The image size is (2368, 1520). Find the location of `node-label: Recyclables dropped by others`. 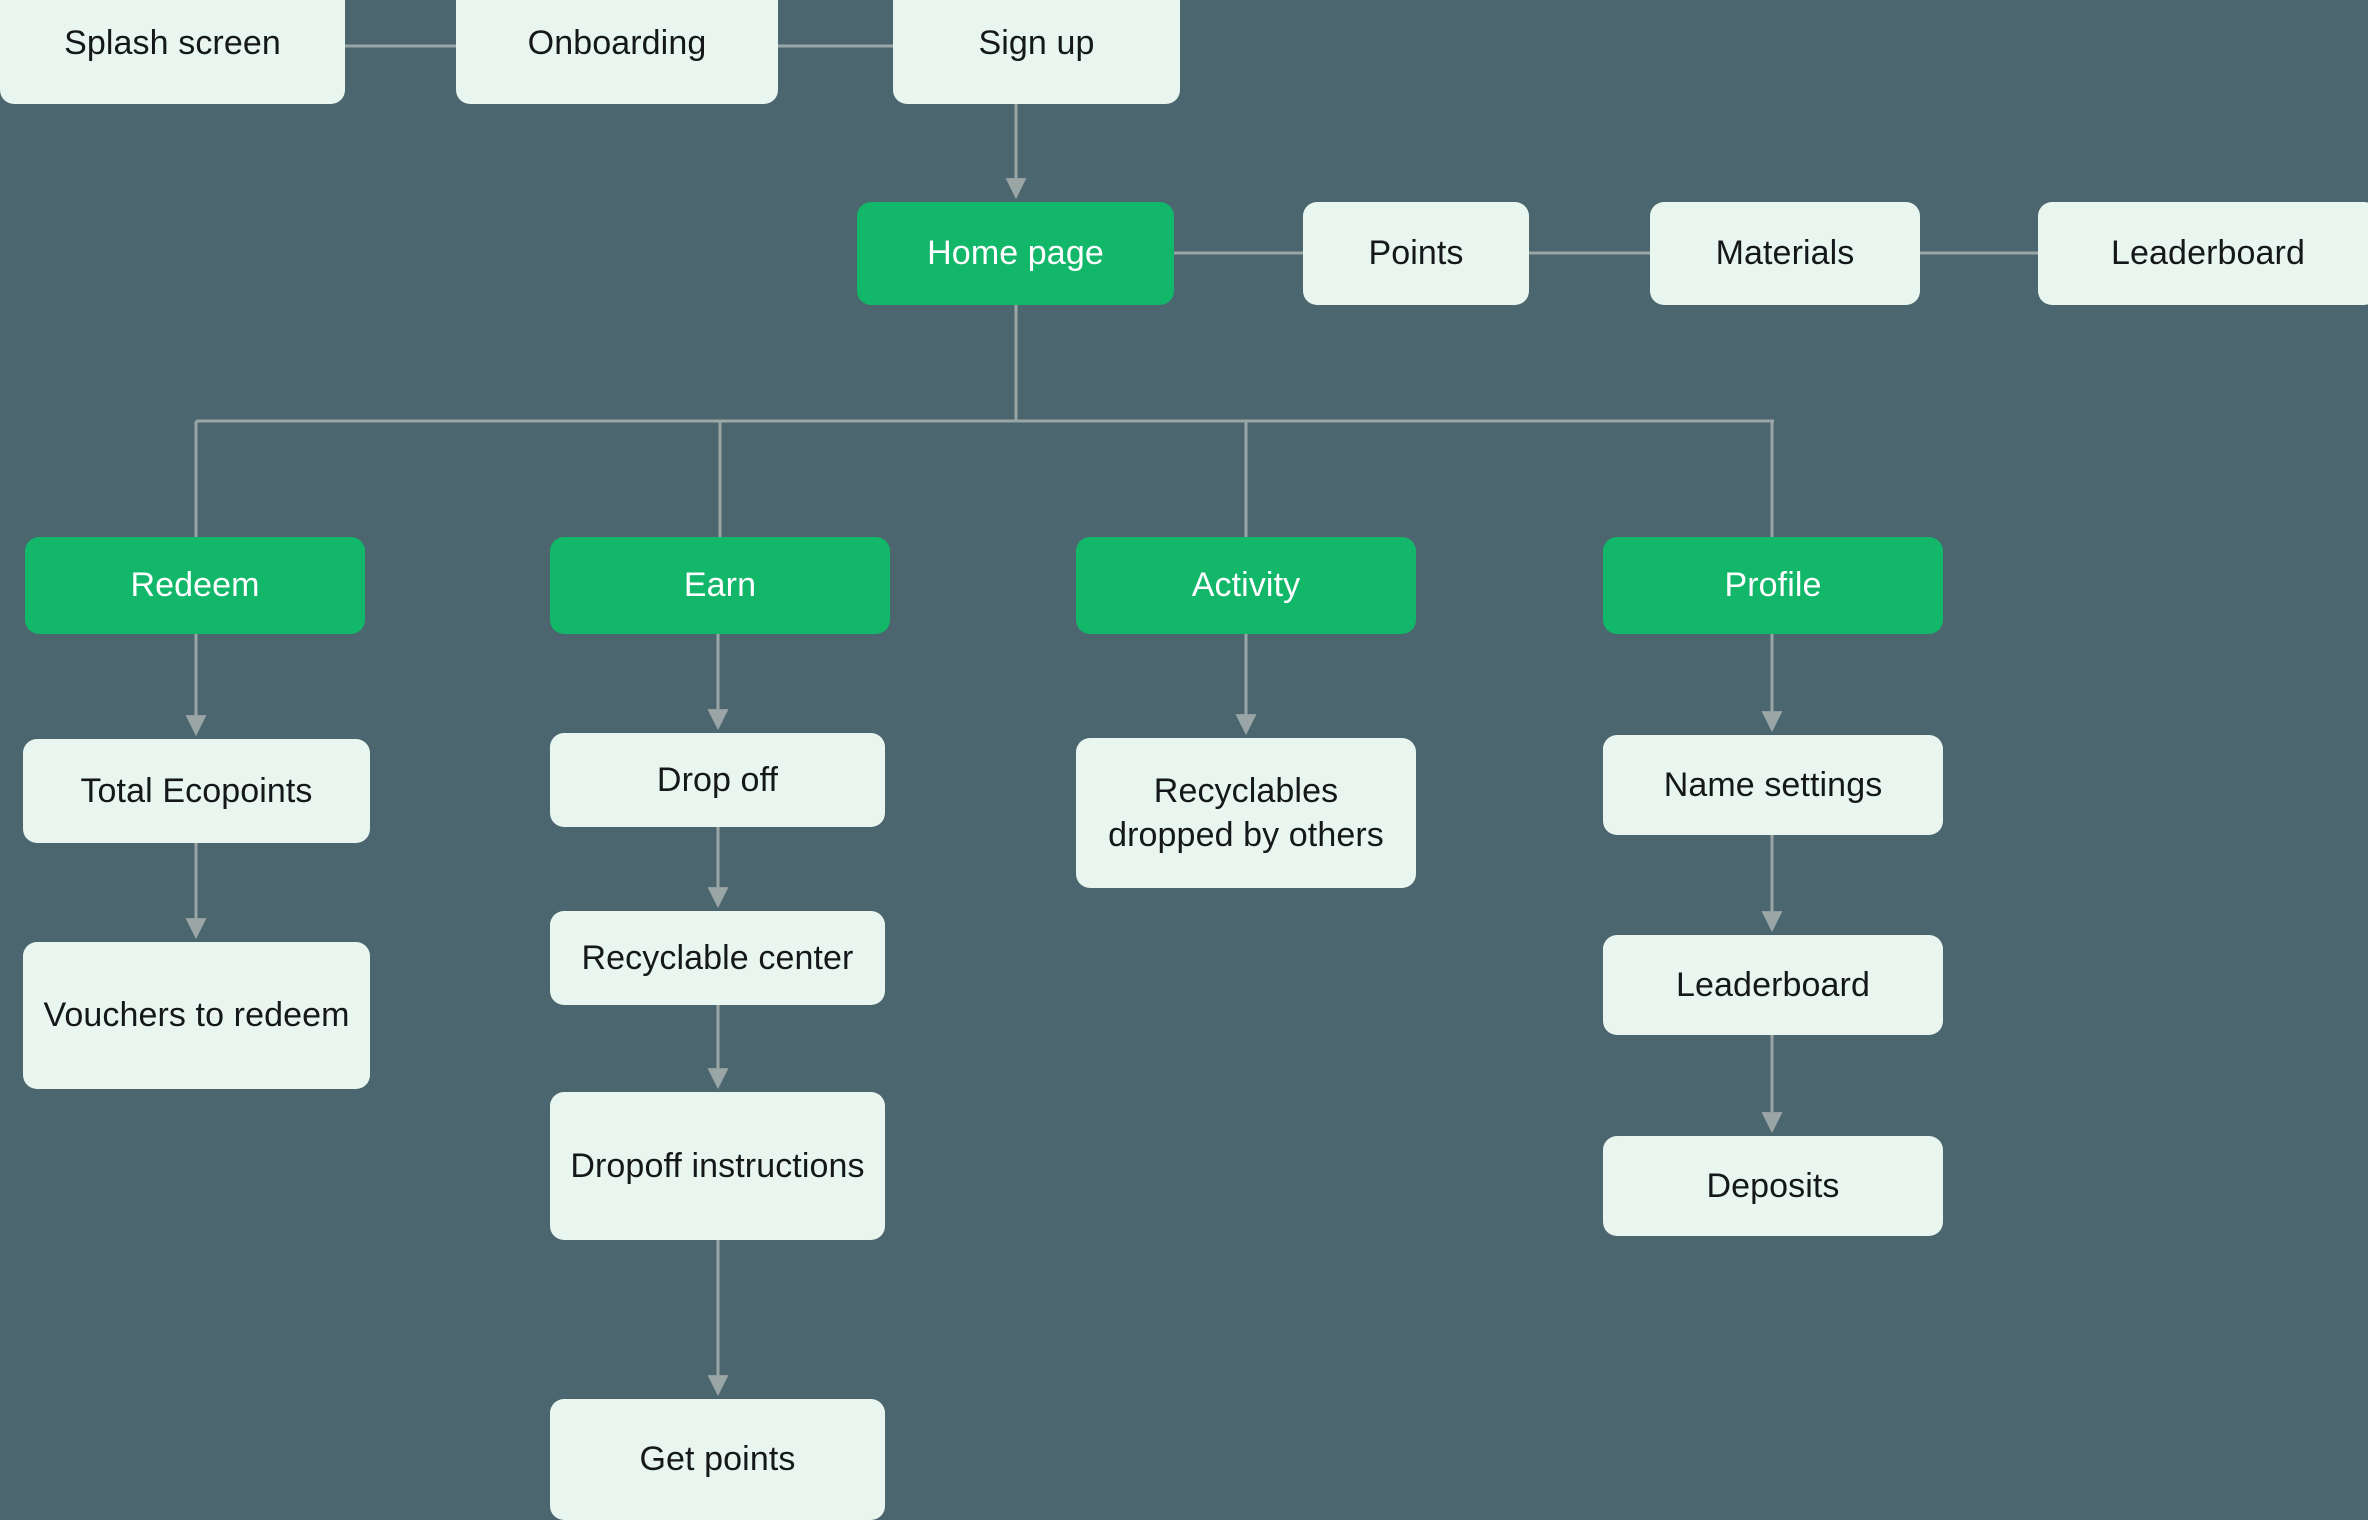

node-label: Recyclables dropped by others is located at coordinates (1246, 812).